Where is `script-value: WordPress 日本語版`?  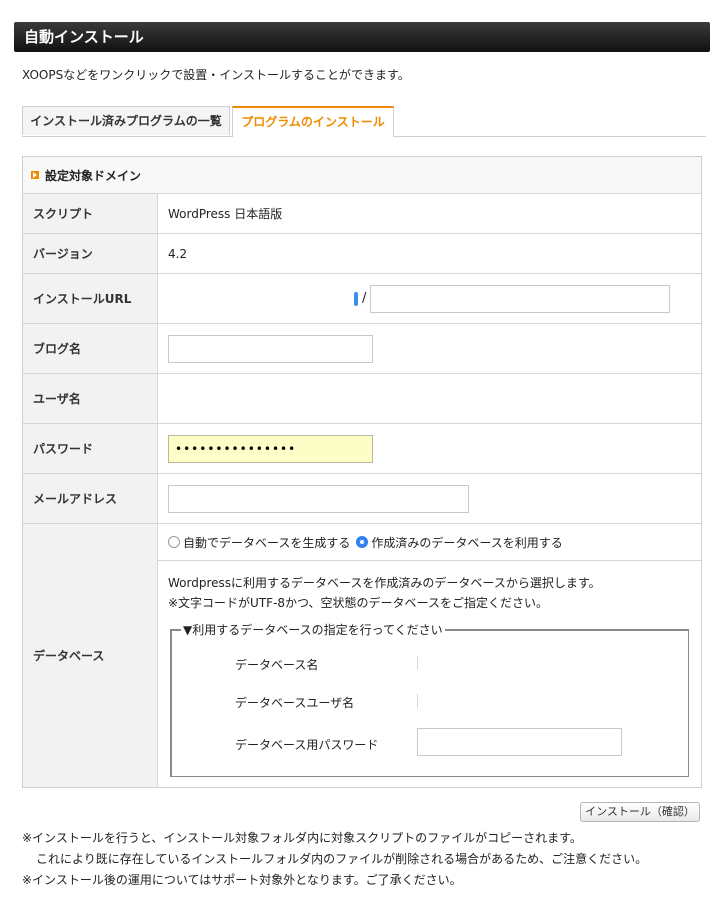
script-value: WordPress 日本語版 is located at coordinates (225, 214).